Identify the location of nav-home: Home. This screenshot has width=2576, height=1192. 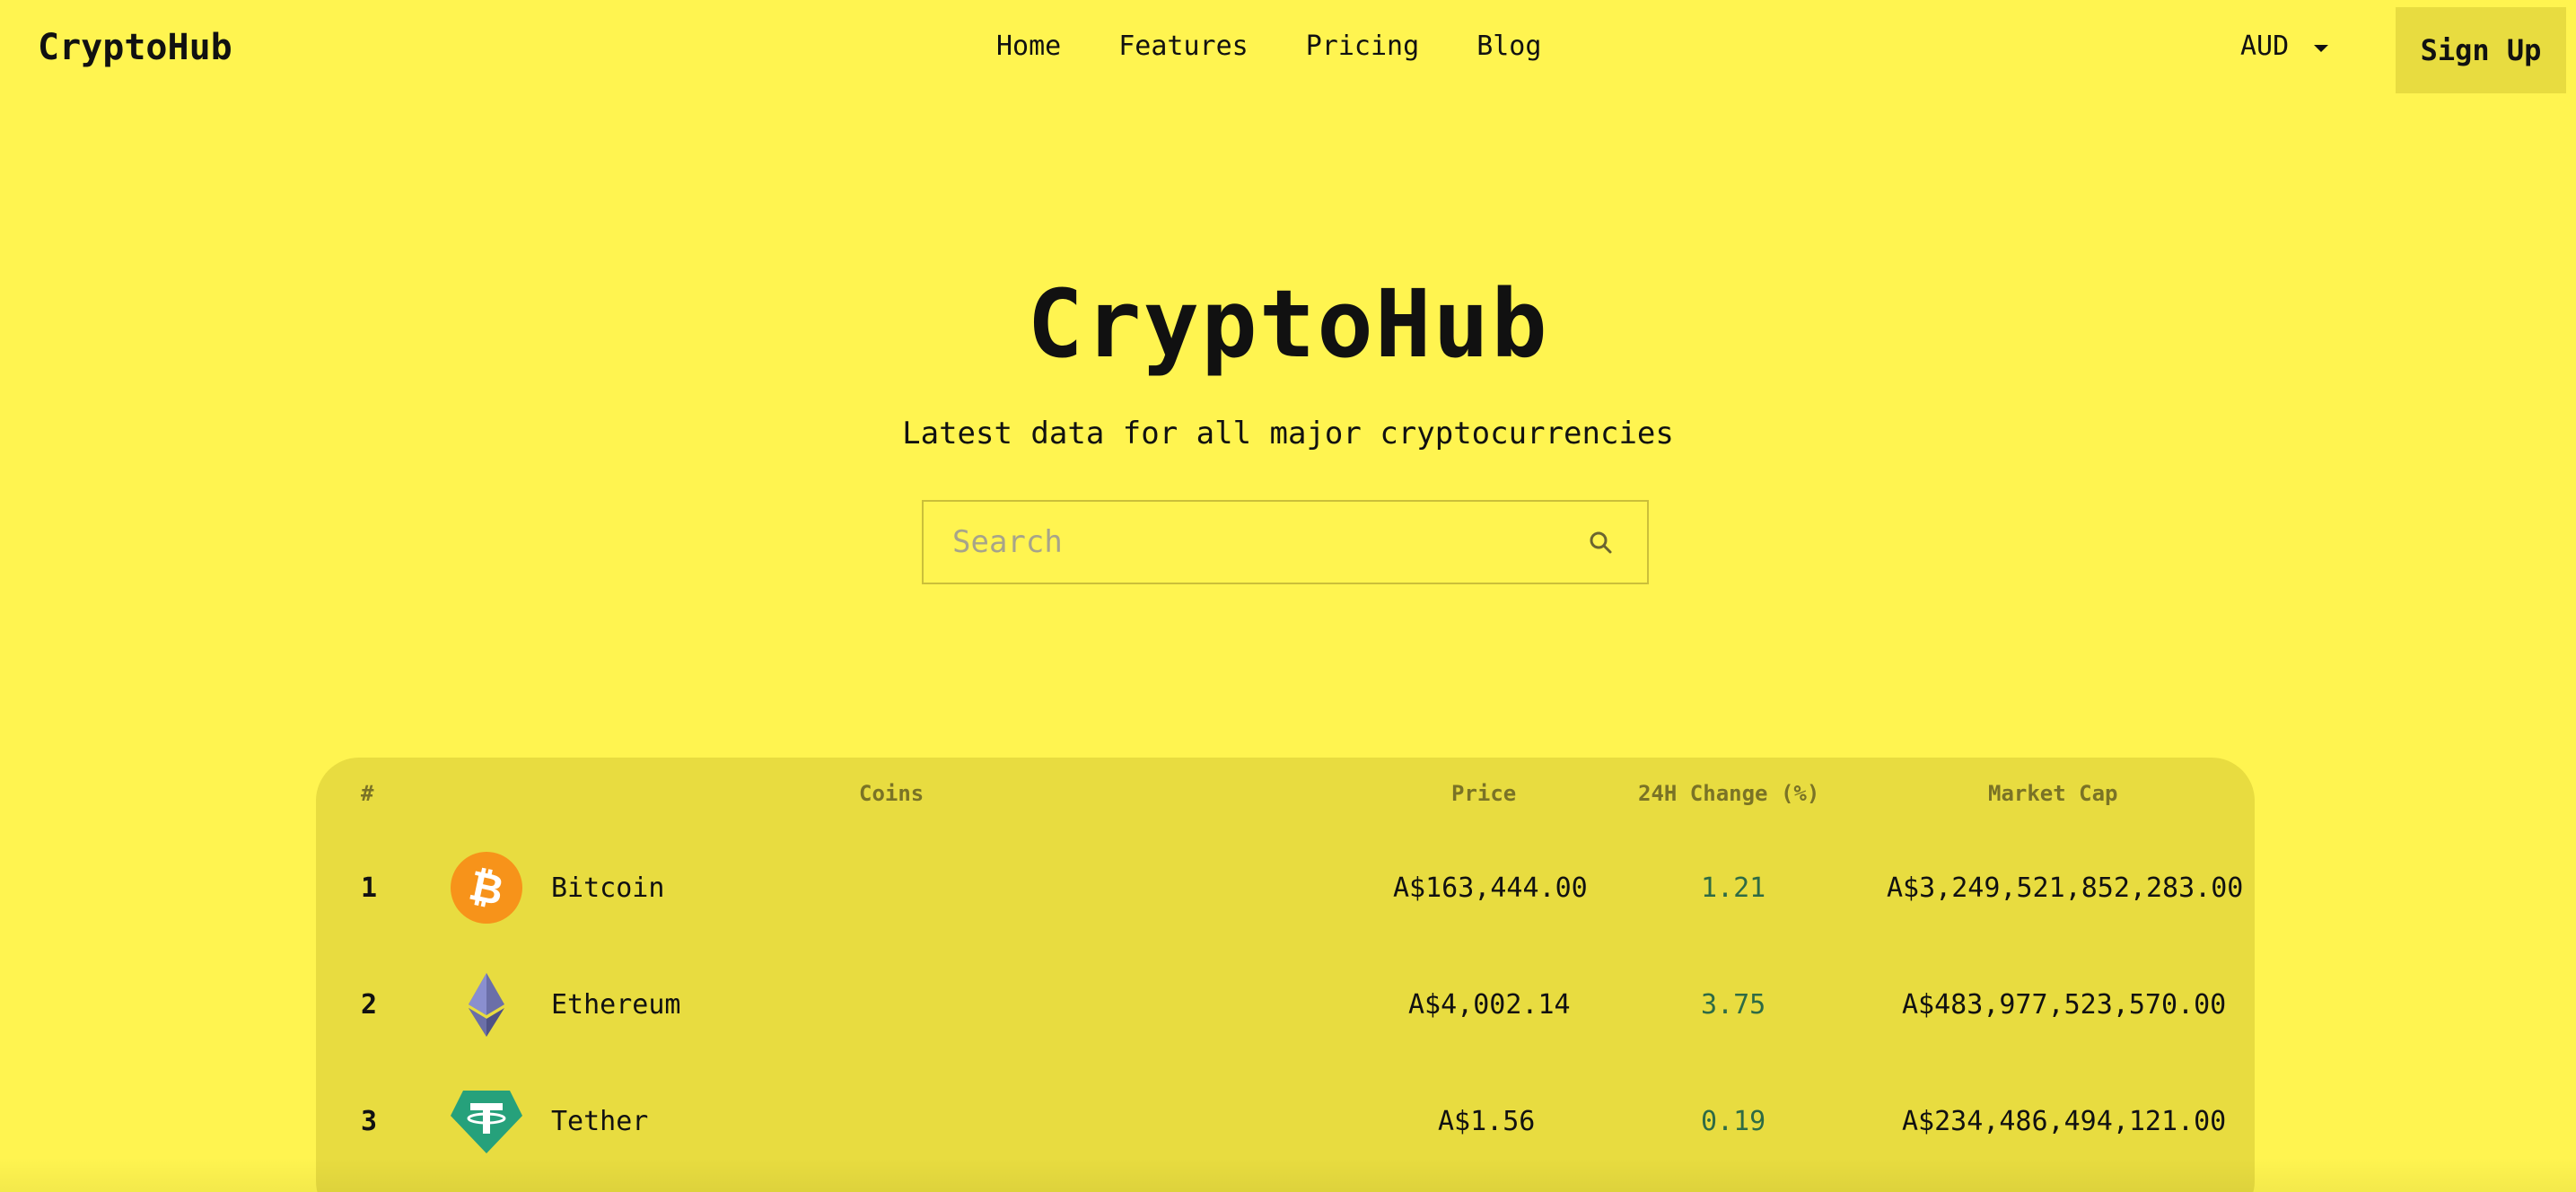
(1028, 46).